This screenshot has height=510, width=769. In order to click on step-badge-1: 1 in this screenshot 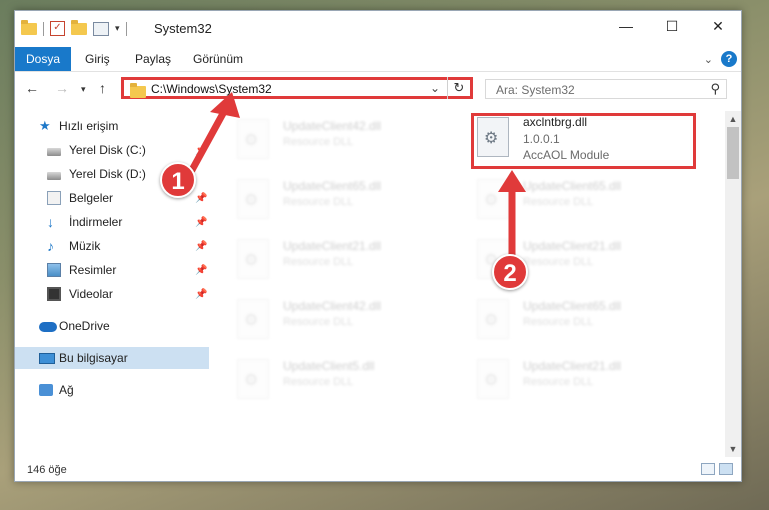, I will do `click(178, 180)`.